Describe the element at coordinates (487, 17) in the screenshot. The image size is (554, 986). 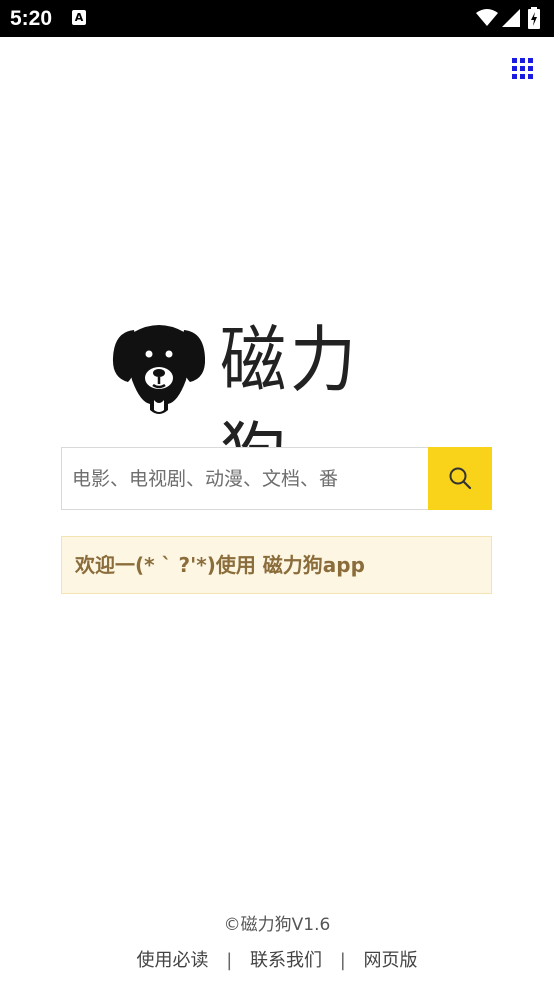
I see `wifi-icon` at that location.